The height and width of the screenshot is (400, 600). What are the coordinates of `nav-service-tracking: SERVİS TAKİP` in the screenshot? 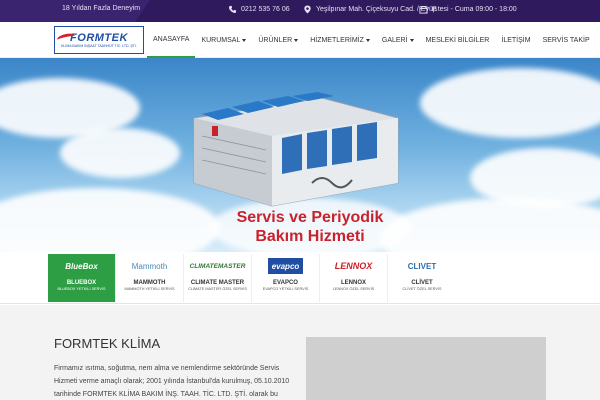 It's located at (566, 40).